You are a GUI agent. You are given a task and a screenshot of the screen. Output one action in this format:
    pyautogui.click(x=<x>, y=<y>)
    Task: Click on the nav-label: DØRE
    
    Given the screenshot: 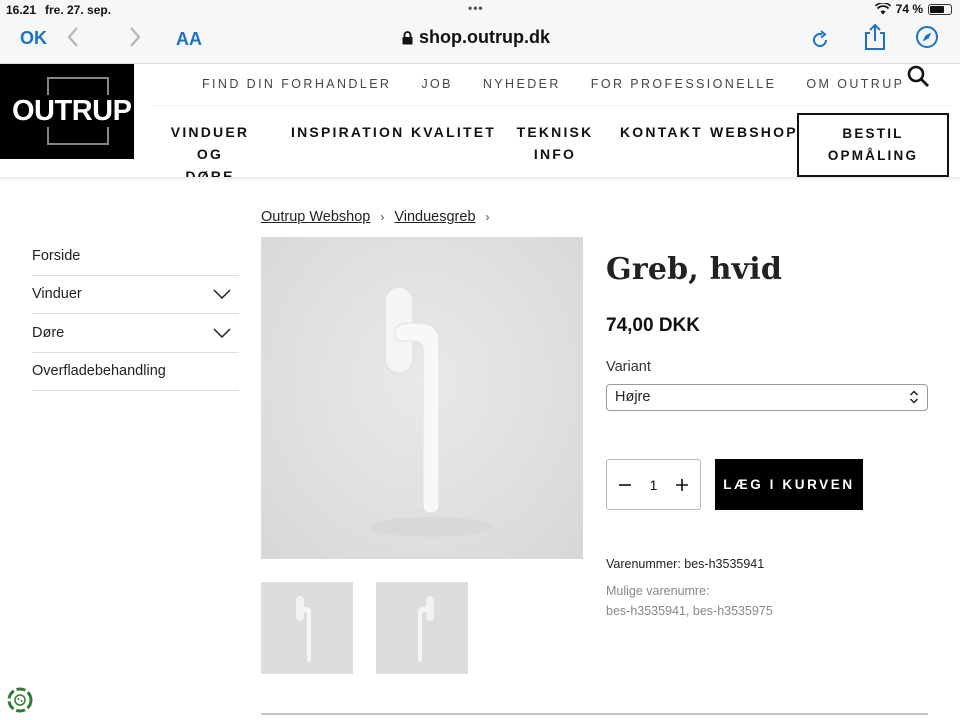 What is the action you would take?
    pyautogui.click(x=210, y=176)
    